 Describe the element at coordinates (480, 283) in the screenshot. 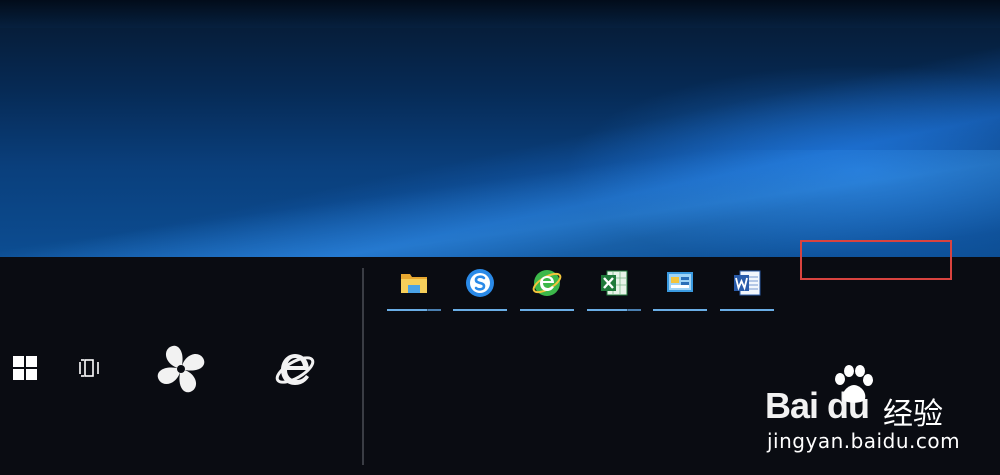

I see `sogou-browser-icon` at that location.